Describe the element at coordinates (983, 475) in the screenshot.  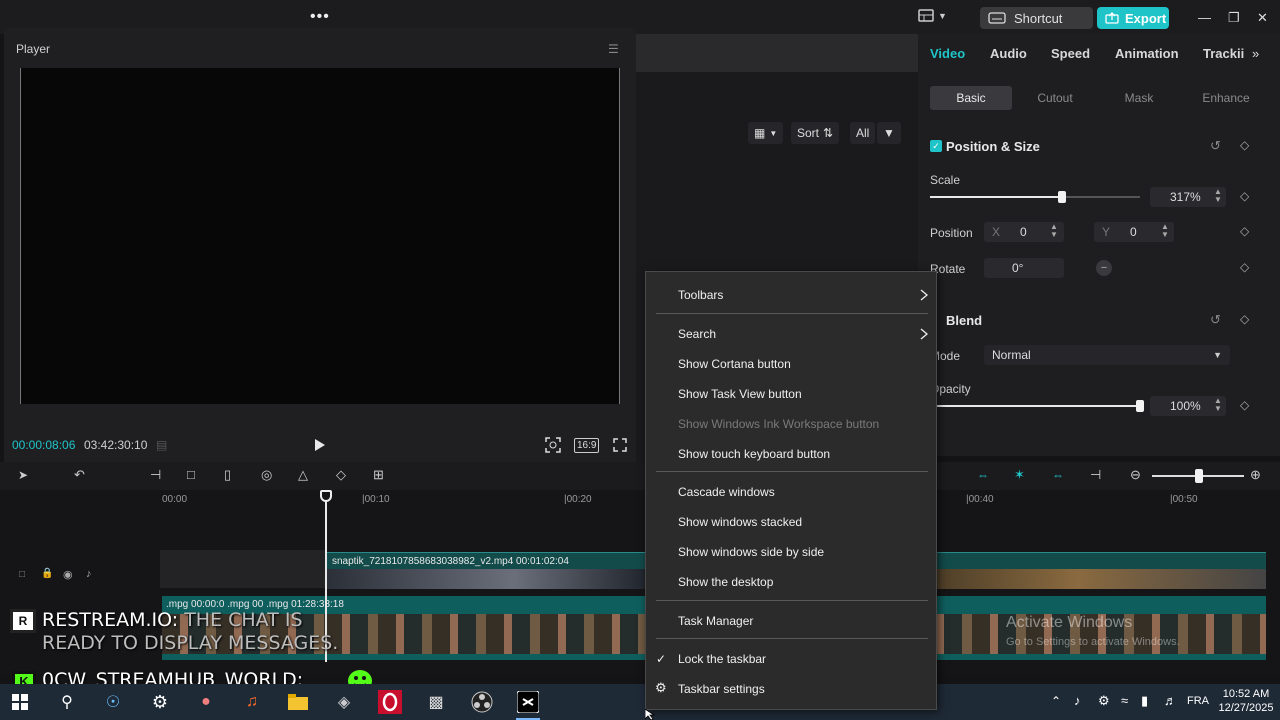
I see `magnet-icon: ⇔` at that location.